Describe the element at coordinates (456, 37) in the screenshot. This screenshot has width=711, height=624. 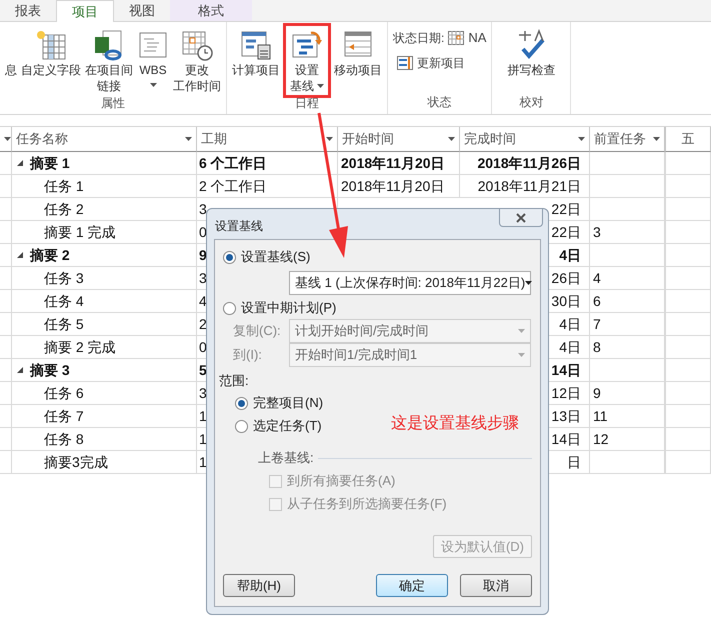
I see `calendar-icon` at that location.